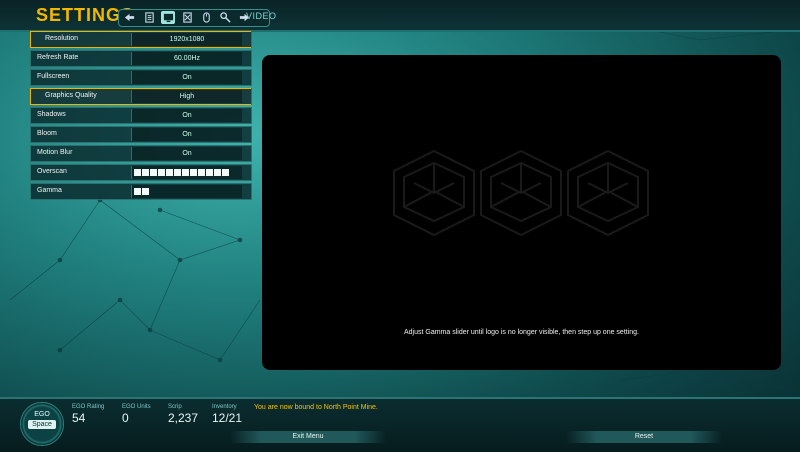 This screenshot has width=800, height=452. I want to click on shadows-value-text: On, so click(187, 115).